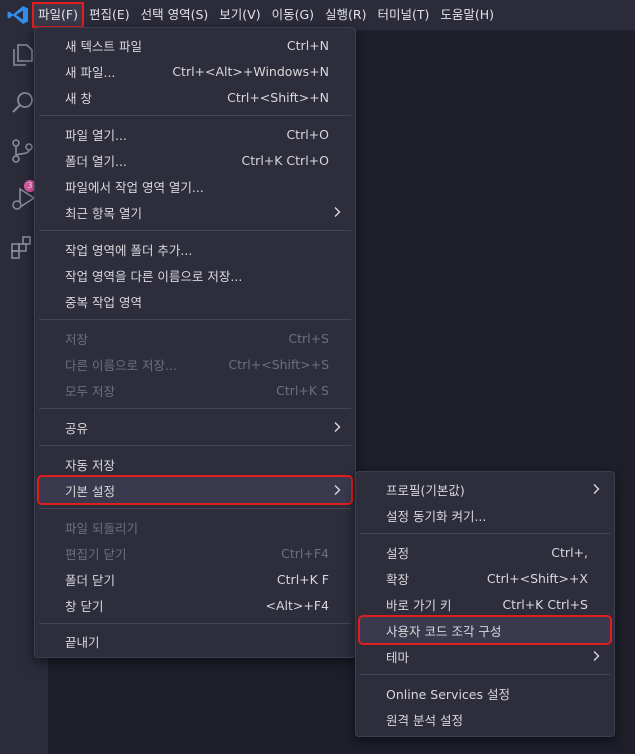 The height and width of the screenshot is (754, 635). I want to click on menu-item-shortcut: Ctrl+,, so click(569, 552).